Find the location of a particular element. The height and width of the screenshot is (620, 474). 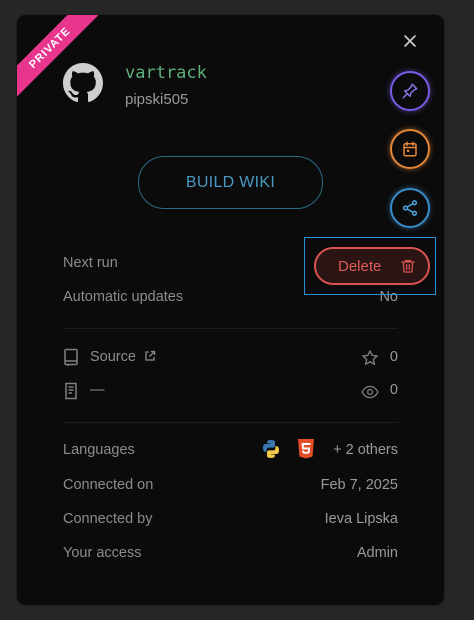

access-value: Admin is located at coordinates (377, 553).